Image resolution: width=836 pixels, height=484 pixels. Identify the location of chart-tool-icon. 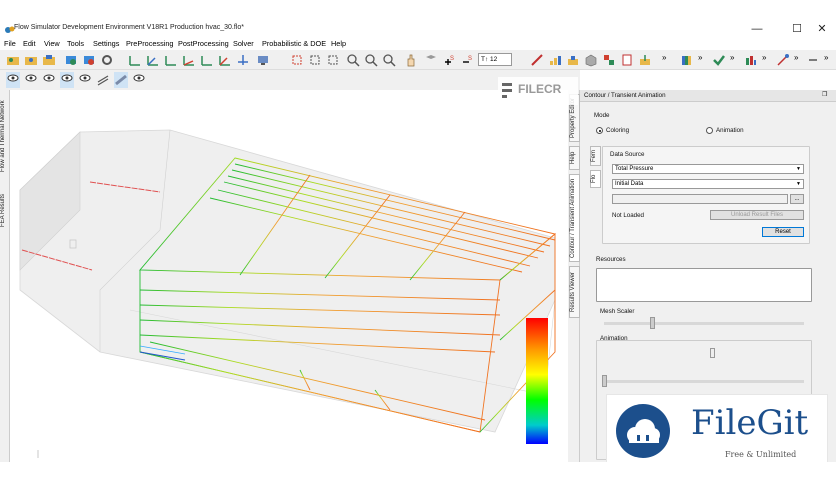
(555, 60).